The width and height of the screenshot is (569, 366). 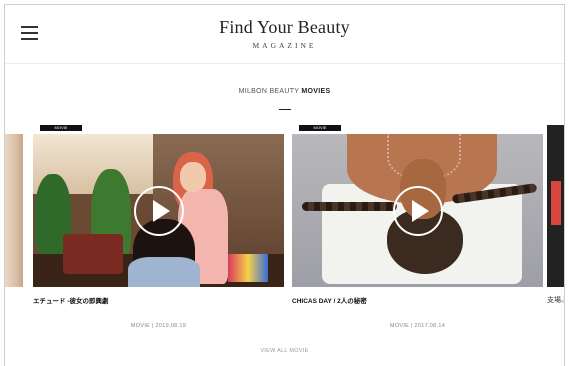 I want to click on brand-subtitle: MAGAZINE, so click(x=284, y=45).